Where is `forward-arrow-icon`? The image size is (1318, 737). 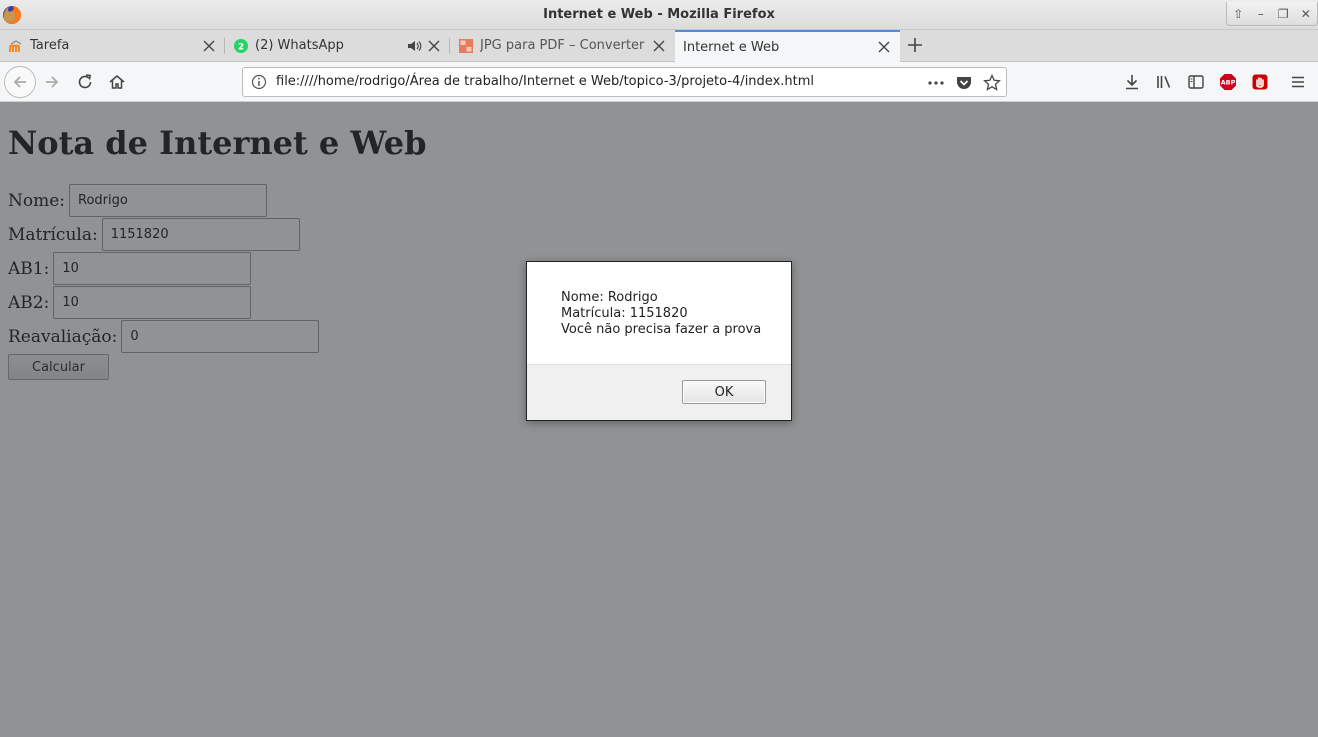 forward-arrow-icon is located at coordinates (52, 82).